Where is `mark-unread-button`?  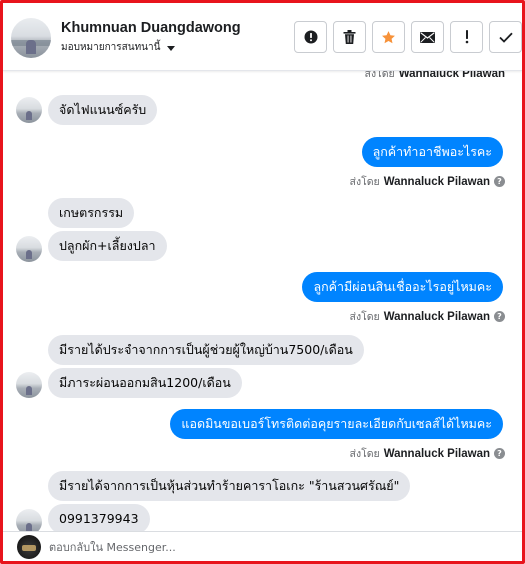
mark-unread-button is located at coordinates (427, 37).